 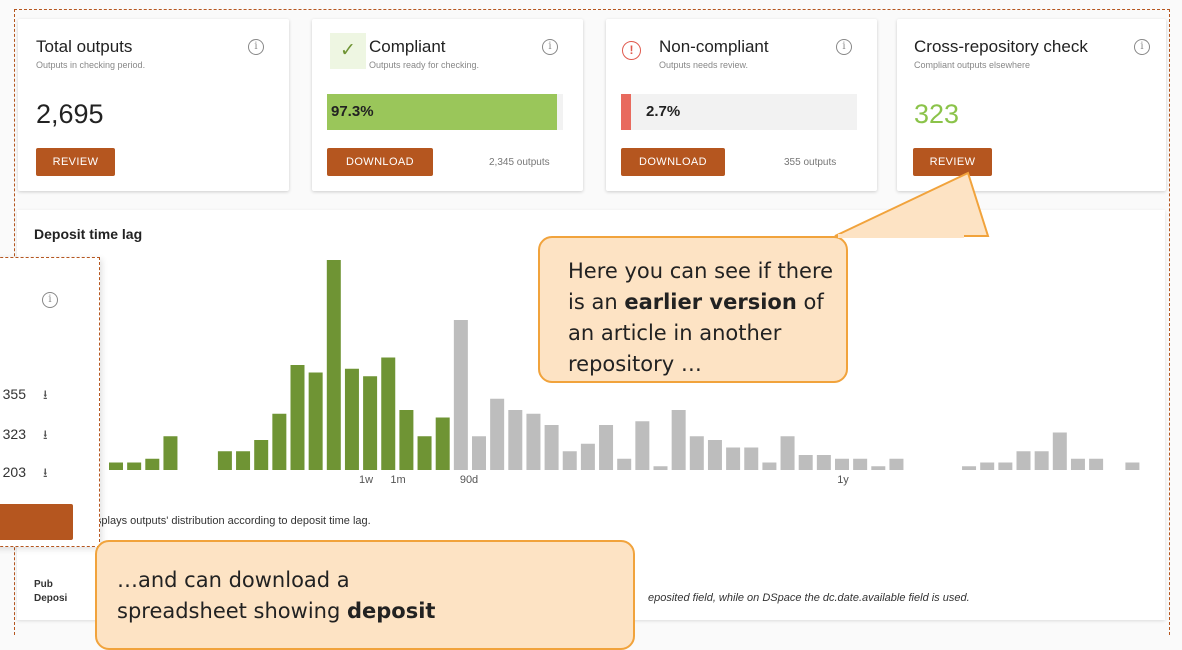 I want to click on card-title: Cross-repository check, so click(x=1001, y=46).